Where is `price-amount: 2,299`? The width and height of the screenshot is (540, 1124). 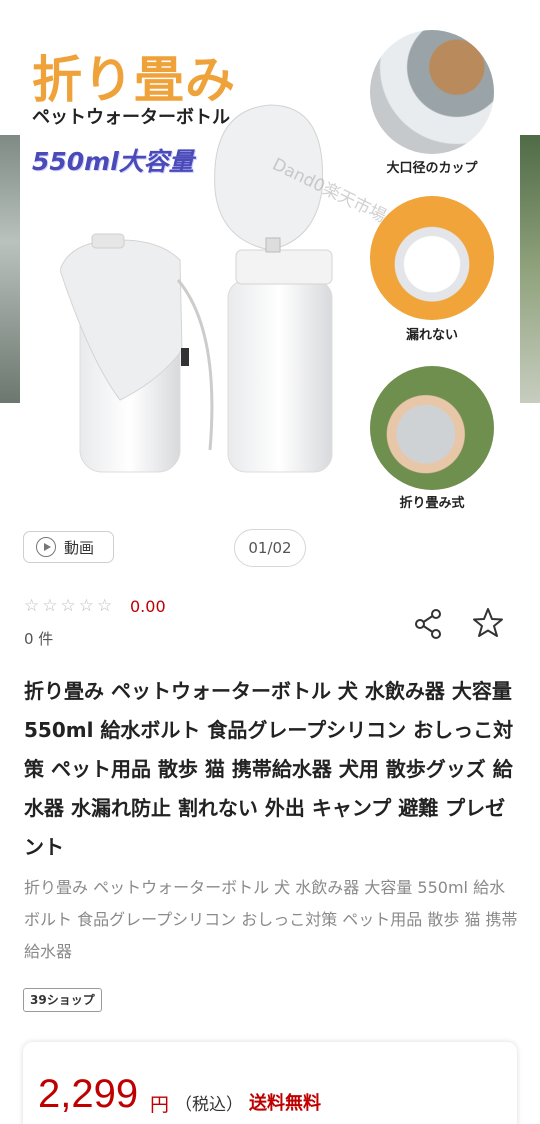 price-amount: 2,299 is located at coordinates (88, 1094).